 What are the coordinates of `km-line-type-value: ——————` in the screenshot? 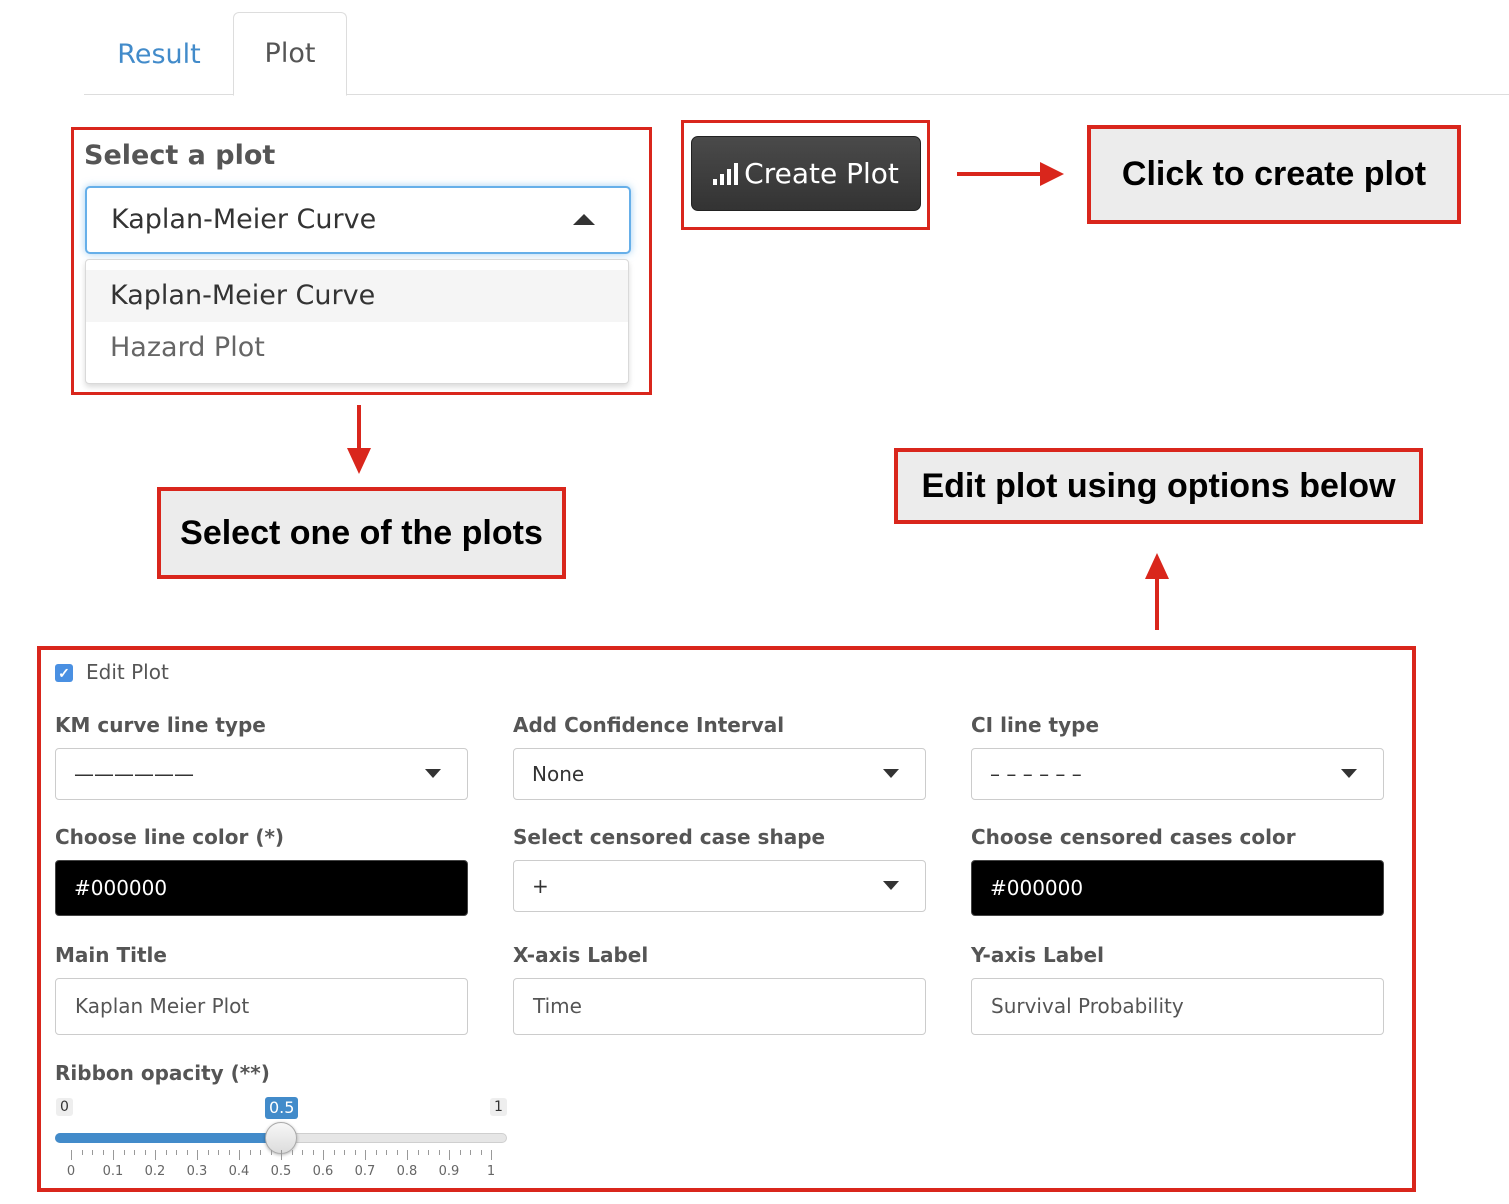 It's located at (134, 774).